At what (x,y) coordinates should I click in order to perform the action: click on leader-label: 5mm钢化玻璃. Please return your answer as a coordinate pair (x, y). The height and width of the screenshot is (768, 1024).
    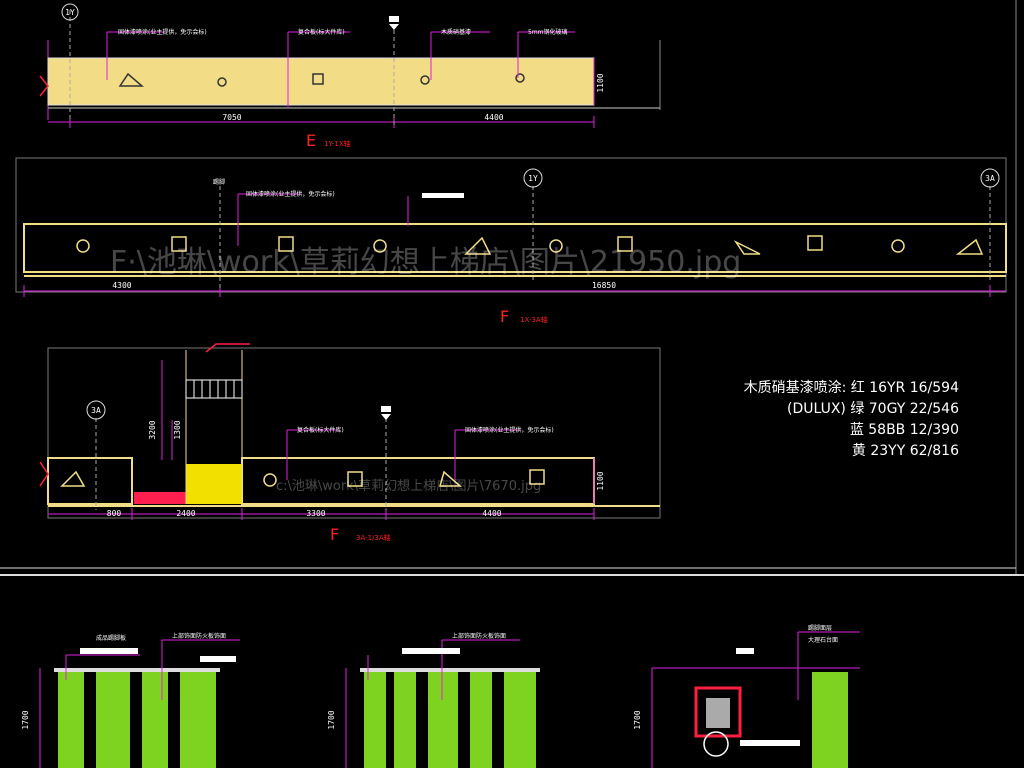
    Looking at the image, I should click on (548, 32).